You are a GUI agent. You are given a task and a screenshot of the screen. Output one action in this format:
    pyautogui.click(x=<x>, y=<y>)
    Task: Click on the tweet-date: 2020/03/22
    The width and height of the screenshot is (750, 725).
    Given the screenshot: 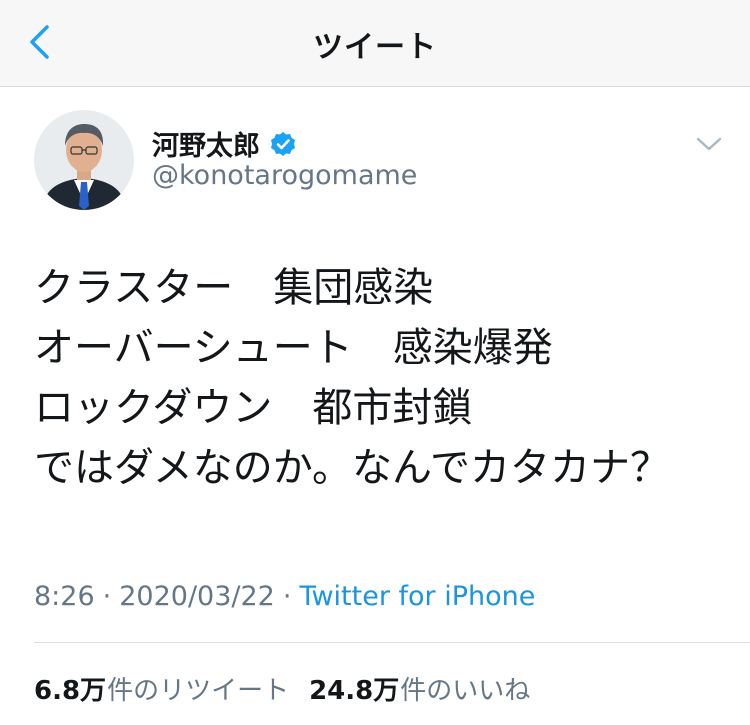 What is the action you would take?
    pyautogui.click(x=197, y=596)
    